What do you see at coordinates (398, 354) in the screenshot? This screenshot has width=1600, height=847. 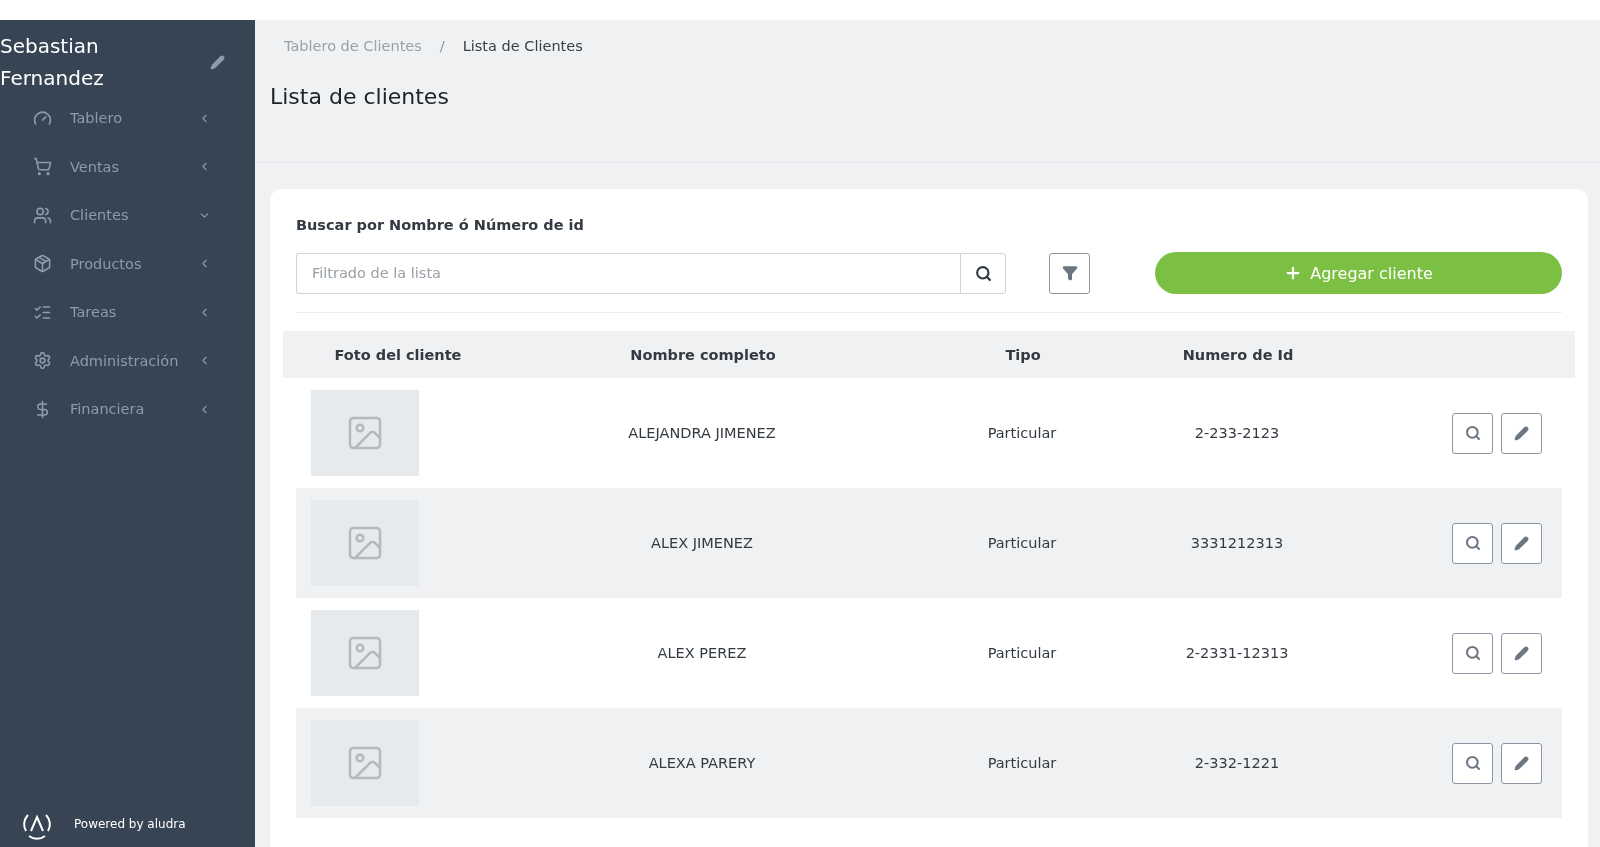 I see `column-header: Foto del cliente` at bounding box center [398, 354].